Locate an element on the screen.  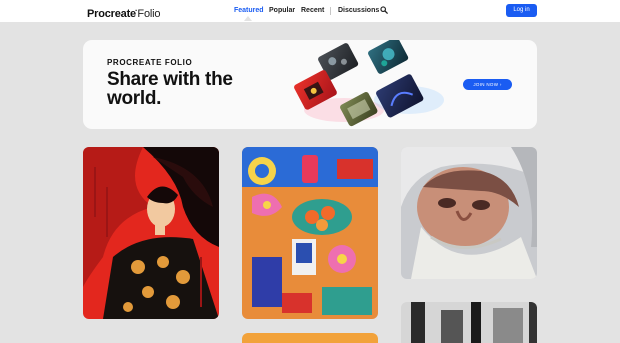
nav-divider is located at coordinates (330, 11).